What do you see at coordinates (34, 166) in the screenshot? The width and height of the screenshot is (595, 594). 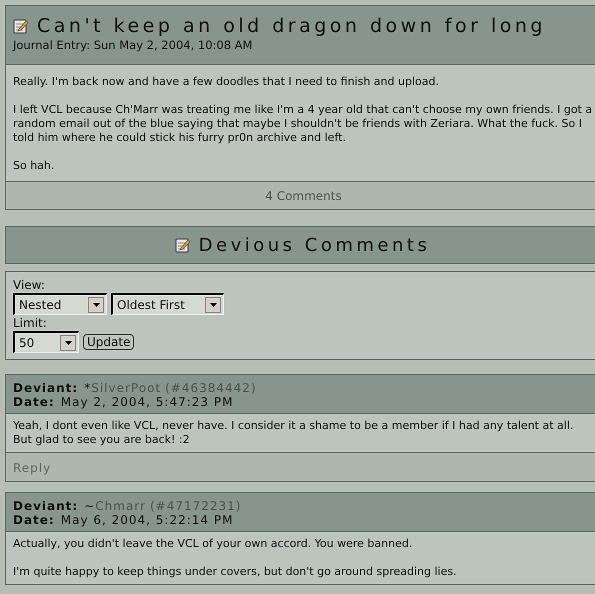 I see `journal-text: So hah.` at bounding box center [34, 166].